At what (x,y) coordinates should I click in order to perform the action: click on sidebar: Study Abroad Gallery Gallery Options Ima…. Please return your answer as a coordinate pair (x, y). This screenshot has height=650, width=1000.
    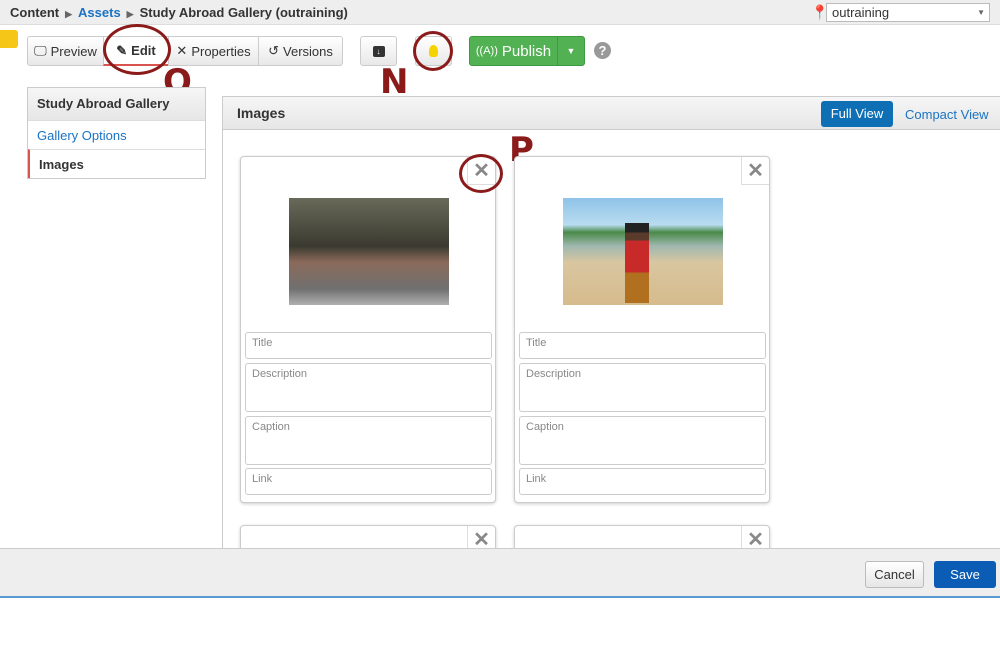
    Looking at the image, I should click on (116, 133).